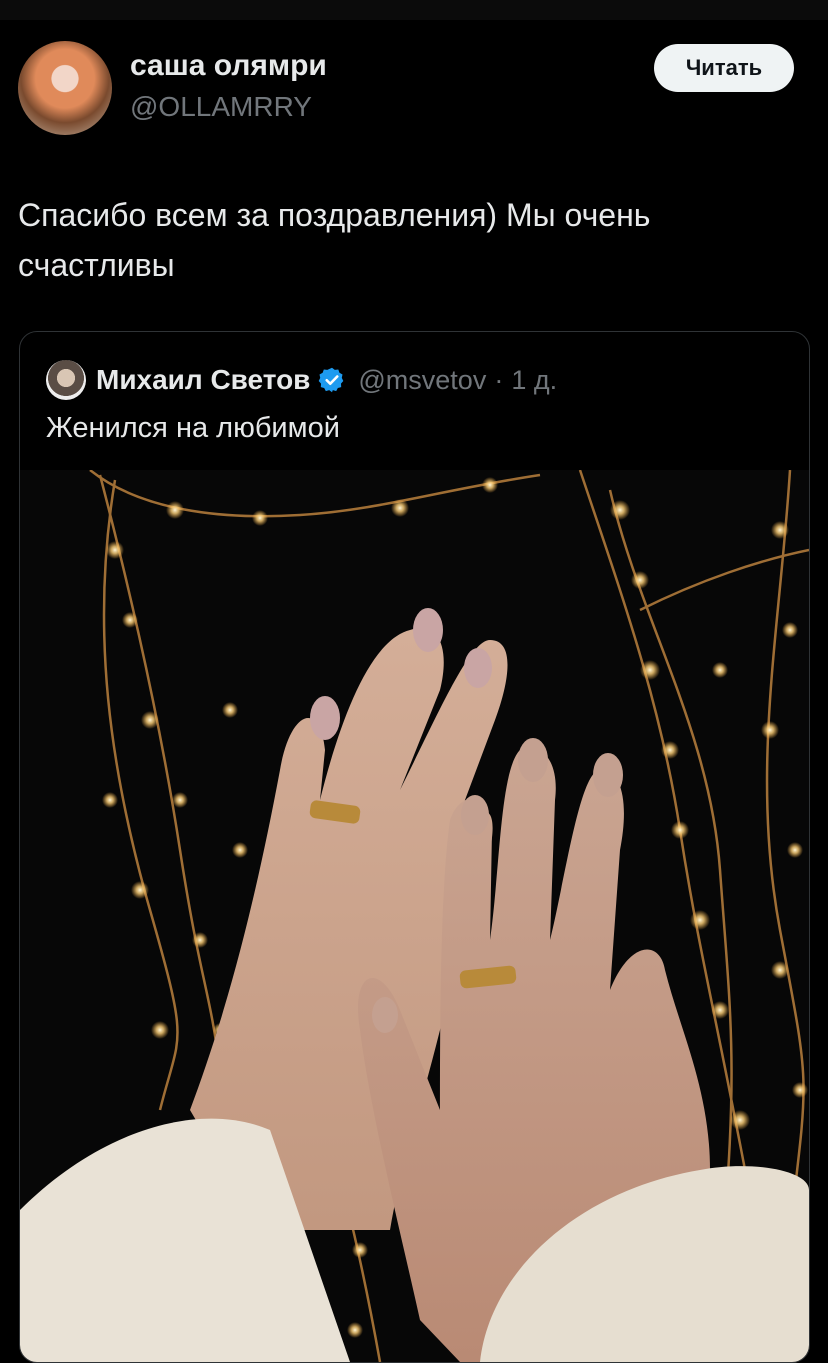  Describe the element at coordinates (65, 88) in the screenshot. I see `author-avatar` at that location.